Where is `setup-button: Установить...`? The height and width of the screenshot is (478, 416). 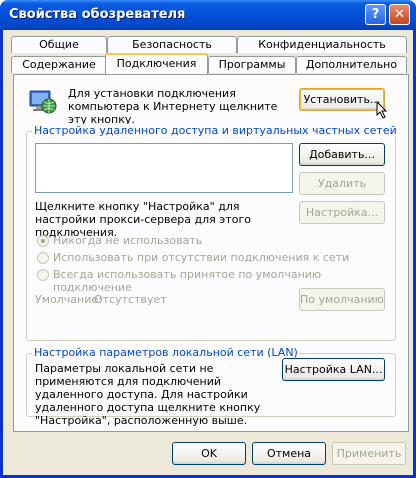 setup-button: Установить... is located at coordinates (342, 99).